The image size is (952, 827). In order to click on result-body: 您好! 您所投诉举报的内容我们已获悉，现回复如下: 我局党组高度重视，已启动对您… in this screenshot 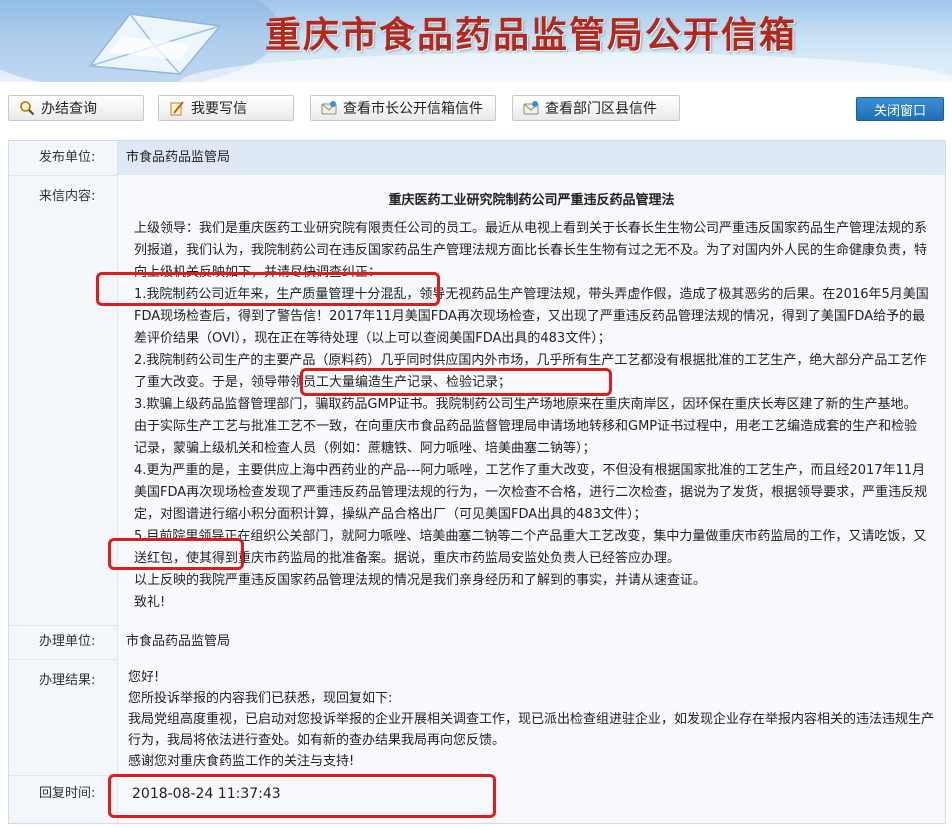, I will do `click(531, 719)`.